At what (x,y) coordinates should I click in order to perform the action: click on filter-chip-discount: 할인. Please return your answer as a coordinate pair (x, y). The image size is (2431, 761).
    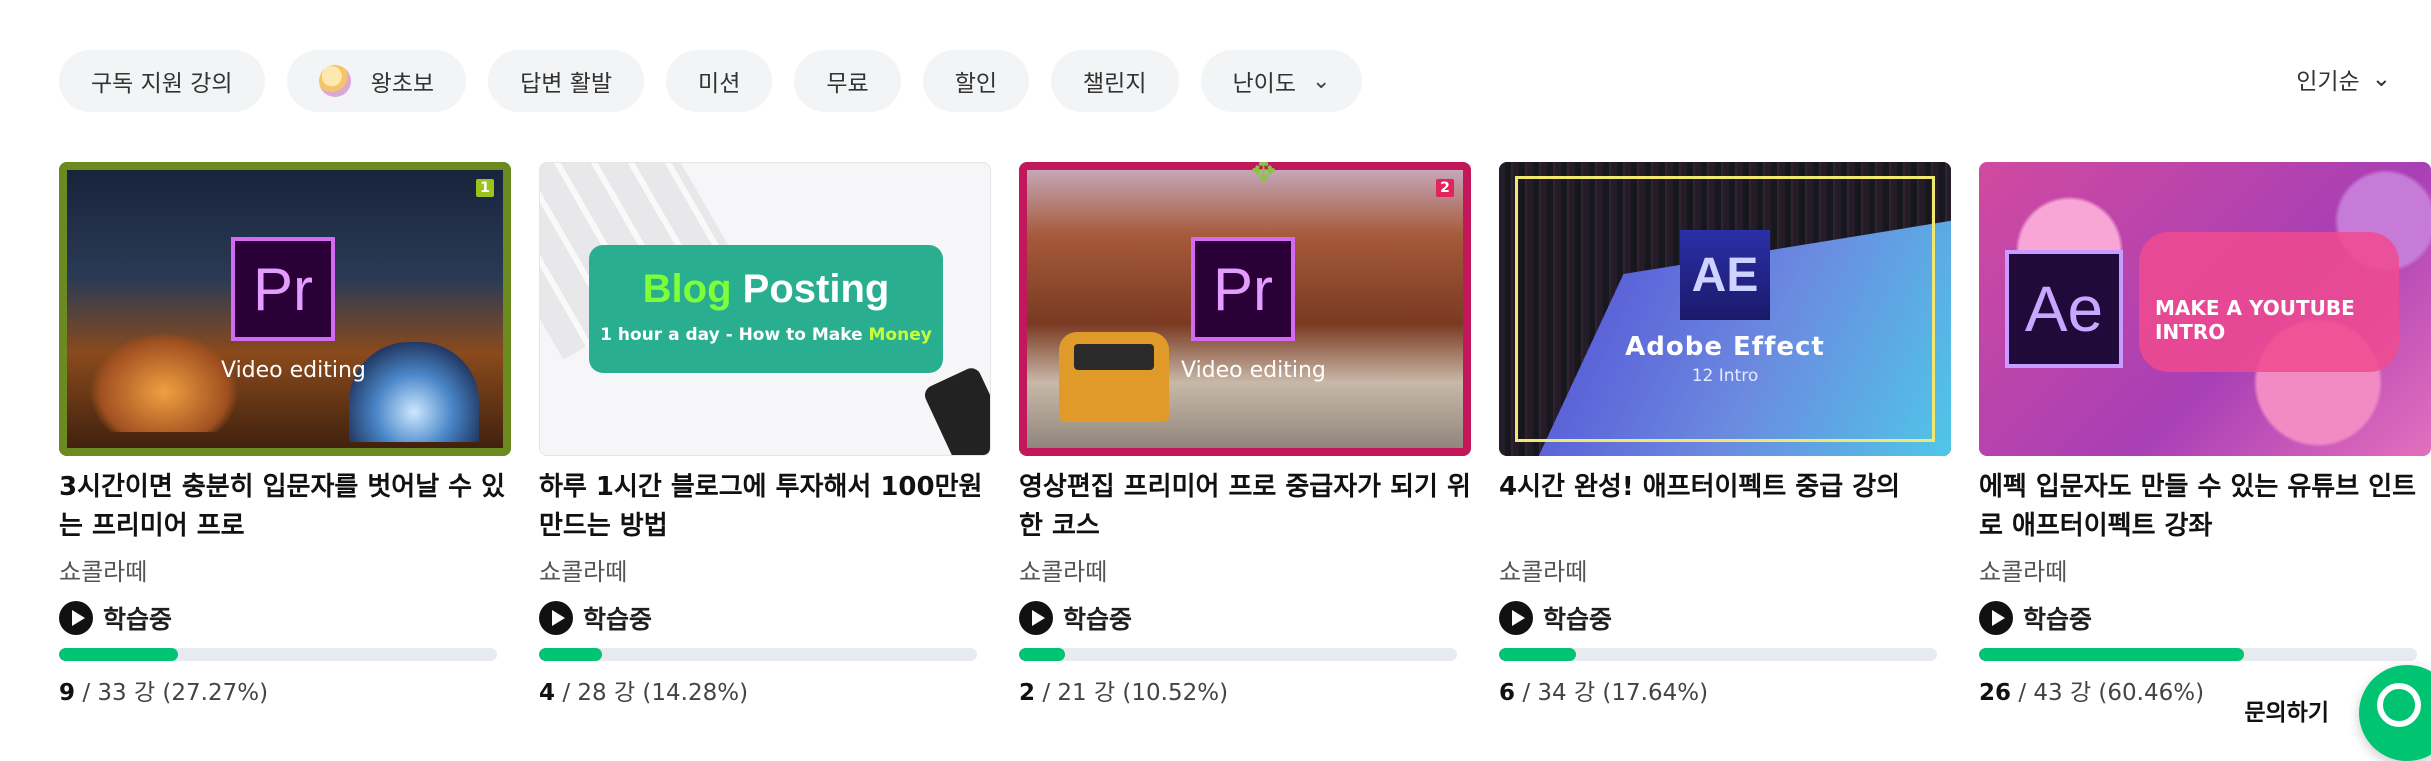
    Looking at the image, I should click on (976, 81).